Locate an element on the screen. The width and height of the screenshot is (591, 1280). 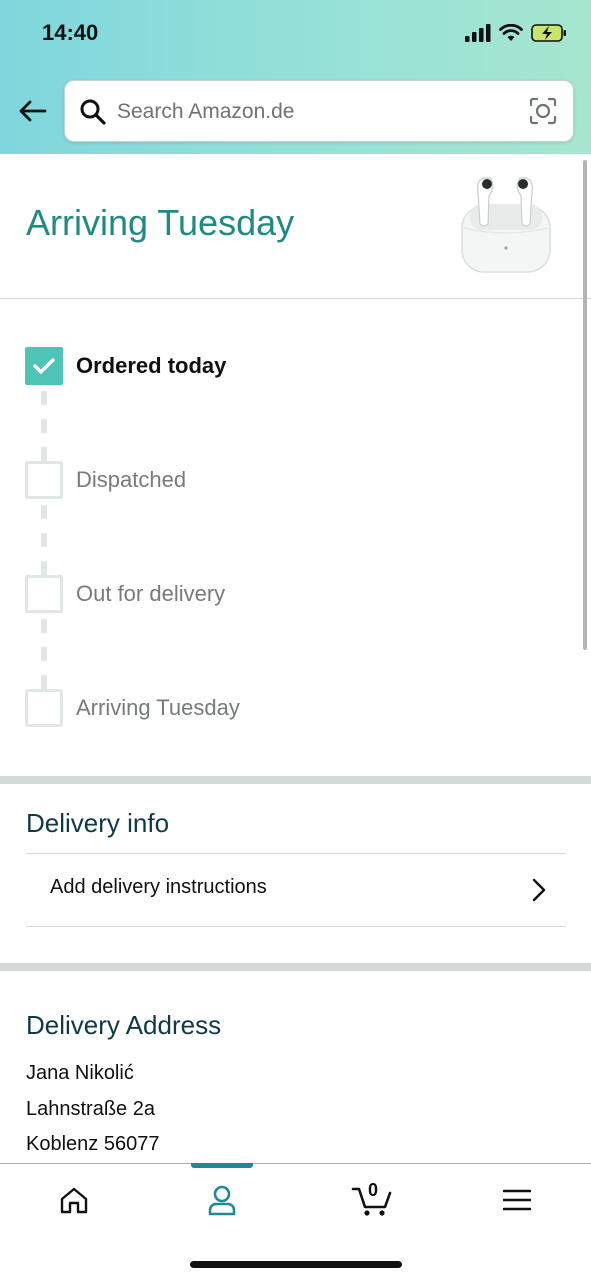
tracker-step-ordered: Ordered today is located at coordinates (125, 366).